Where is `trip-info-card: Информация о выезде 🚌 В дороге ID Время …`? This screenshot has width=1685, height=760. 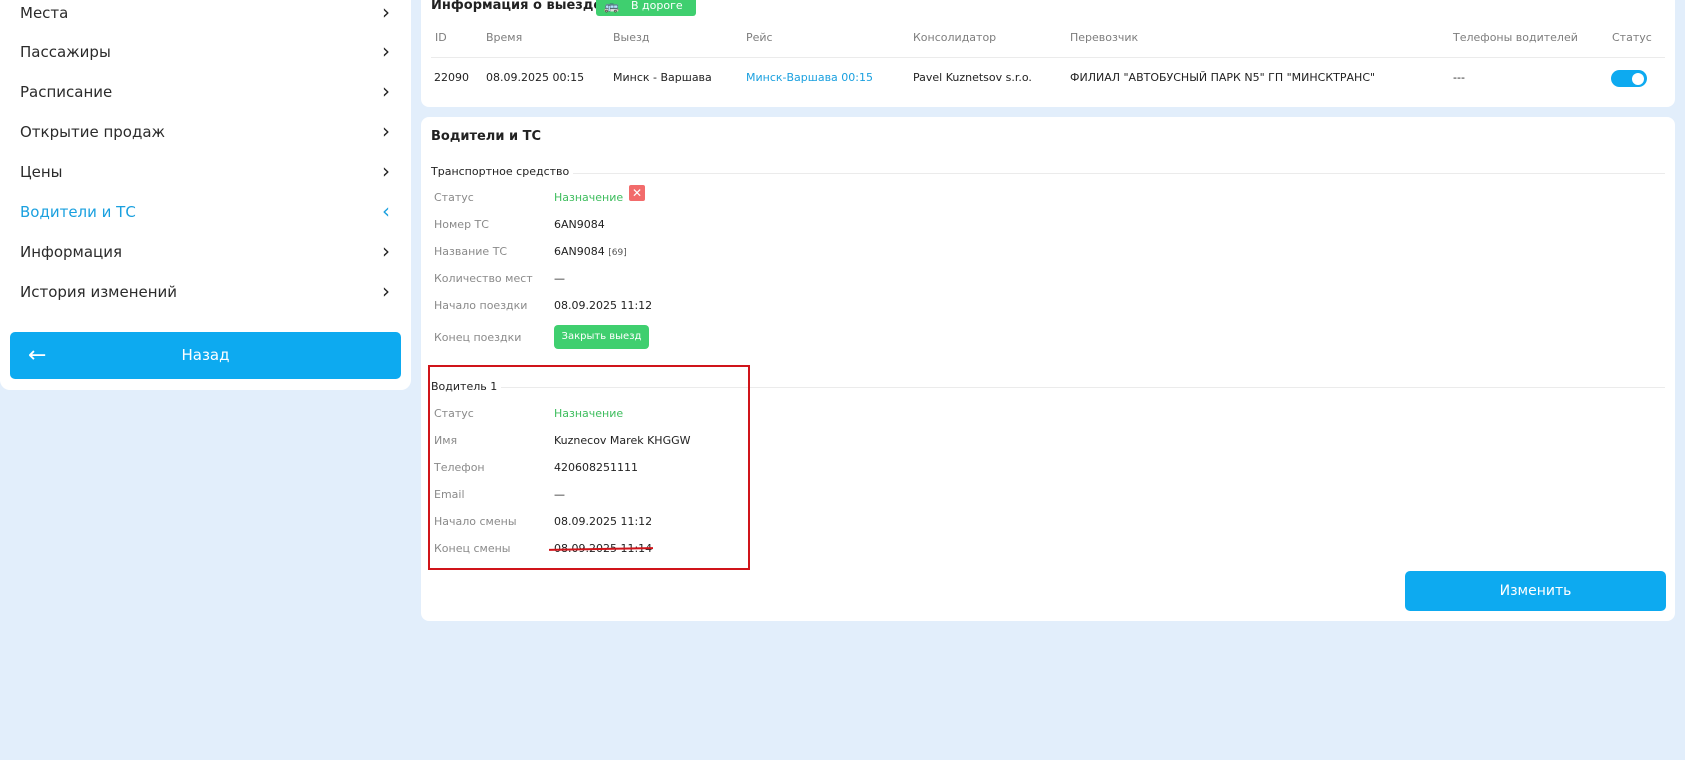
trip-info-card: Информация о выезде 🚌 В дороге ID Время … is located at coordinates (1048, 53).